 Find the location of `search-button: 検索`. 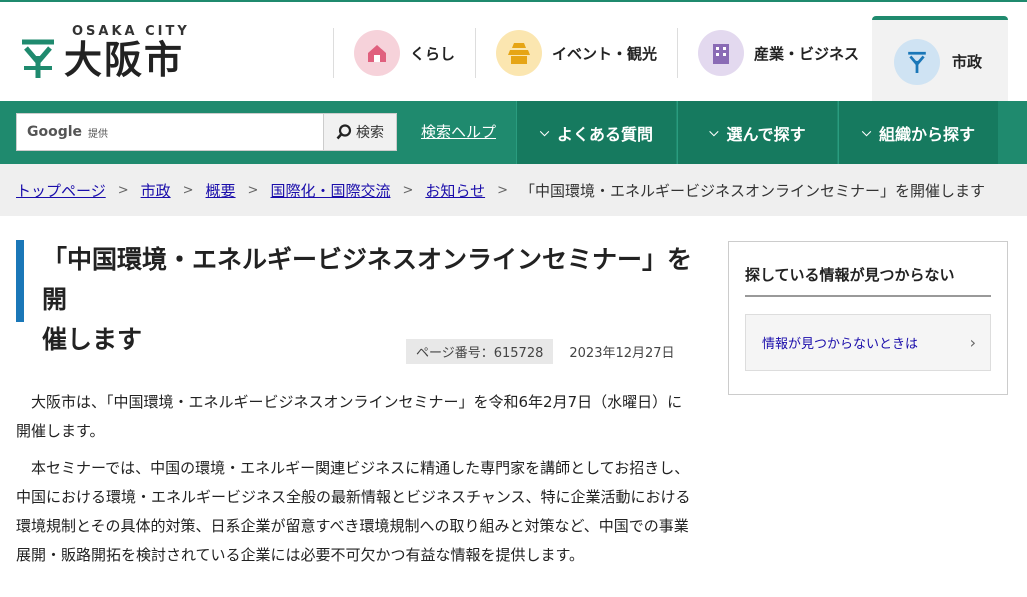

search-button: 検索 is located at coordinates (360, 132).